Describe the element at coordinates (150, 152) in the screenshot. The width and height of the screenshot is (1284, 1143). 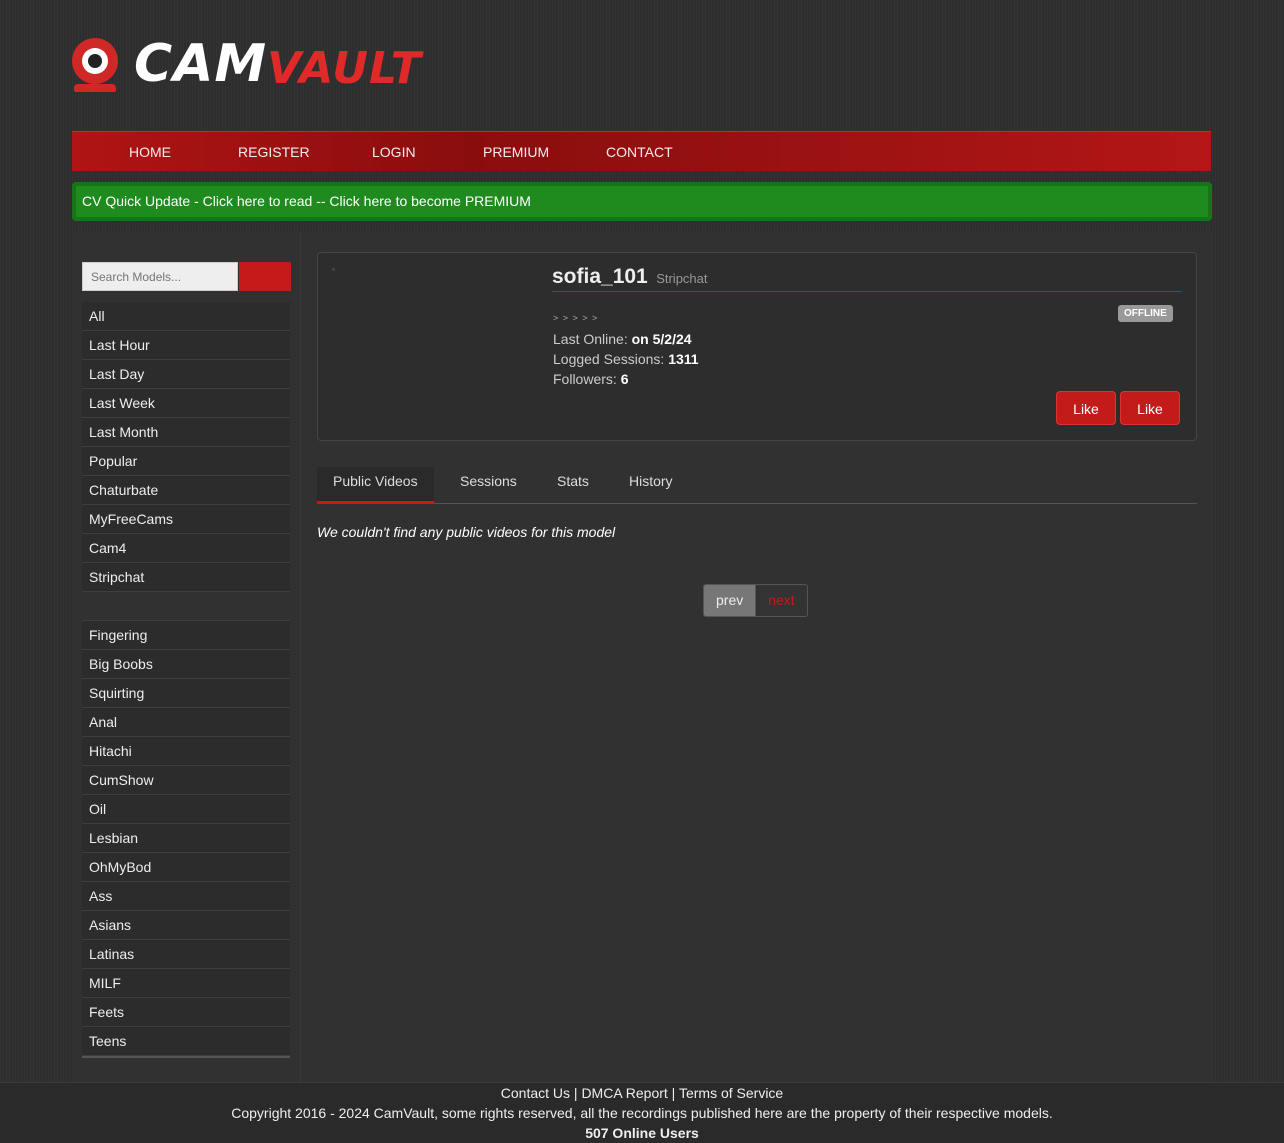
I see `nav-home: HOME` at that location.